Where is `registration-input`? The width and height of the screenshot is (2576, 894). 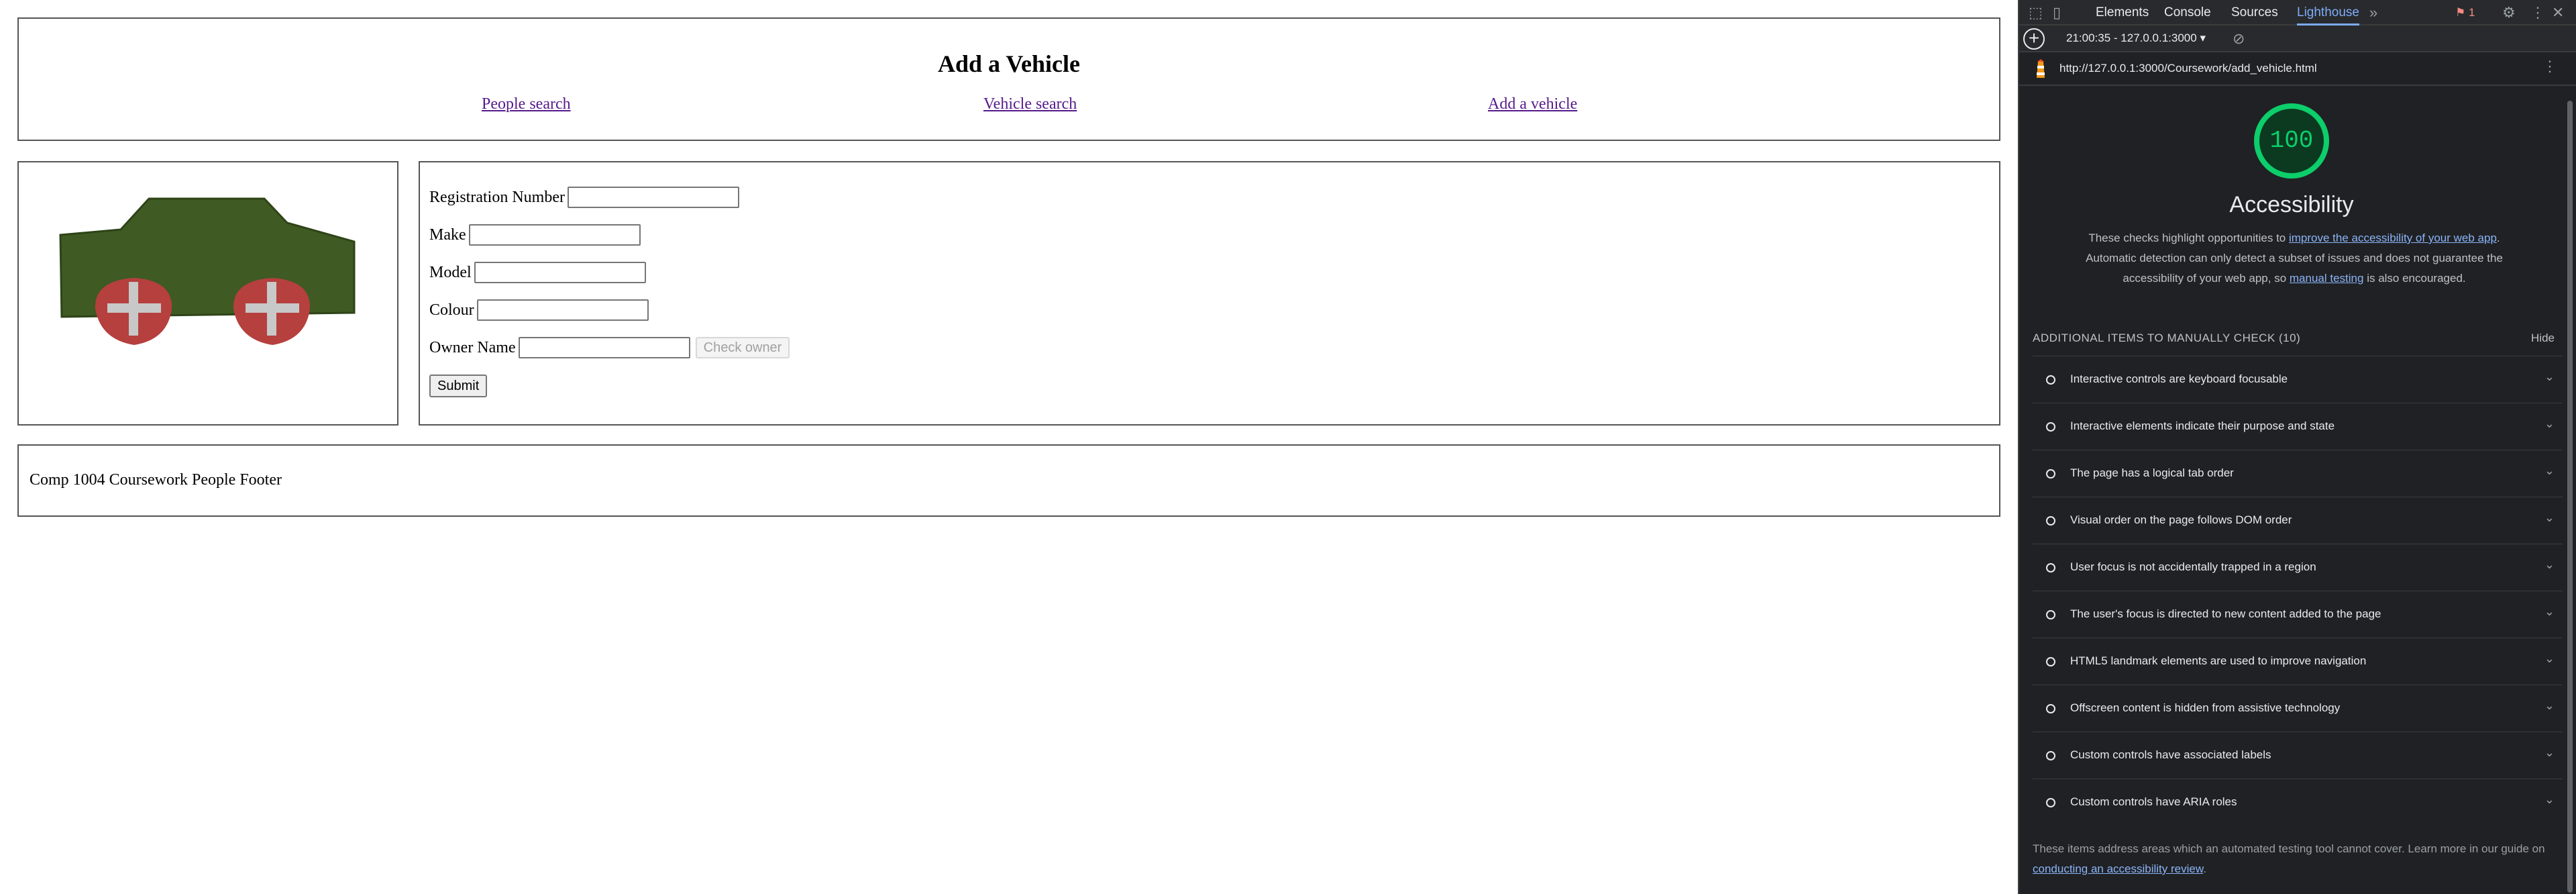 registration-input is located at coordinates (653, 197).